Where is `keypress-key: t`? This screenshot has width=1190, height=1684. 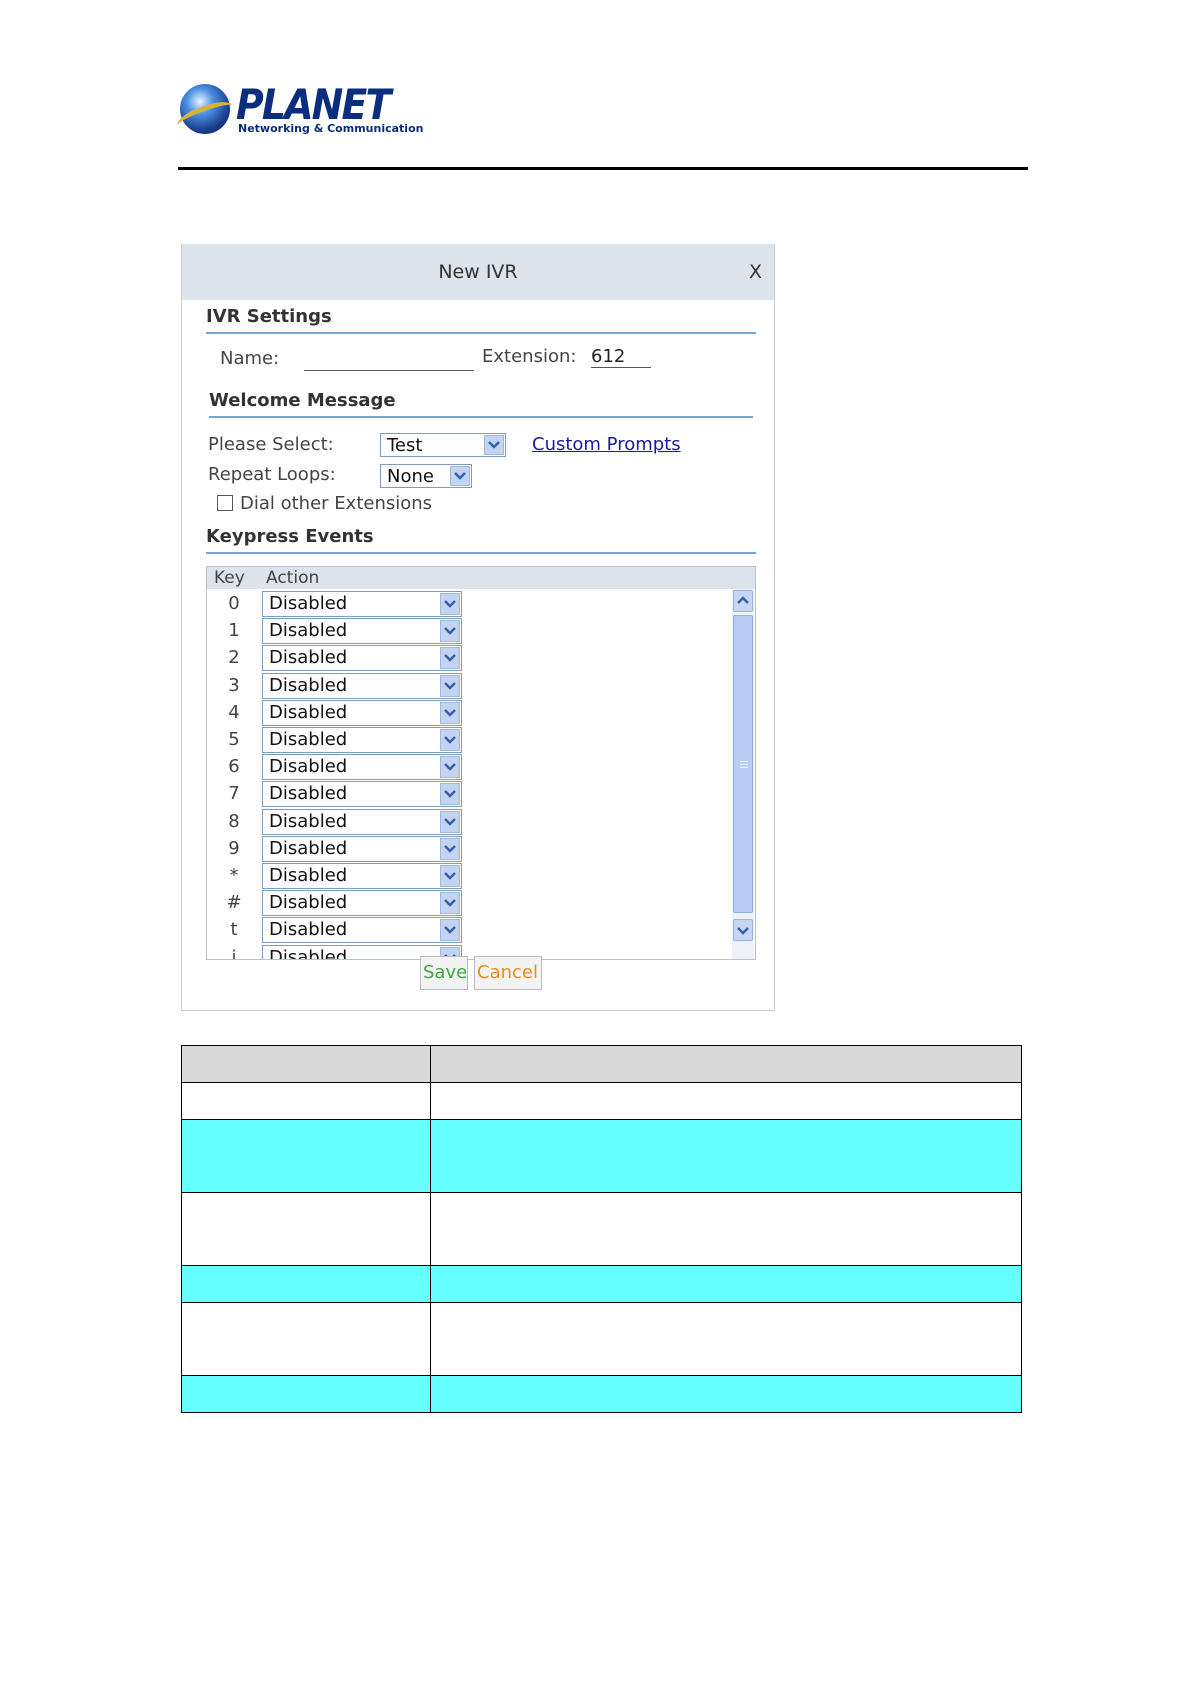 keypress-key: t is located at coordinates (234, 930).